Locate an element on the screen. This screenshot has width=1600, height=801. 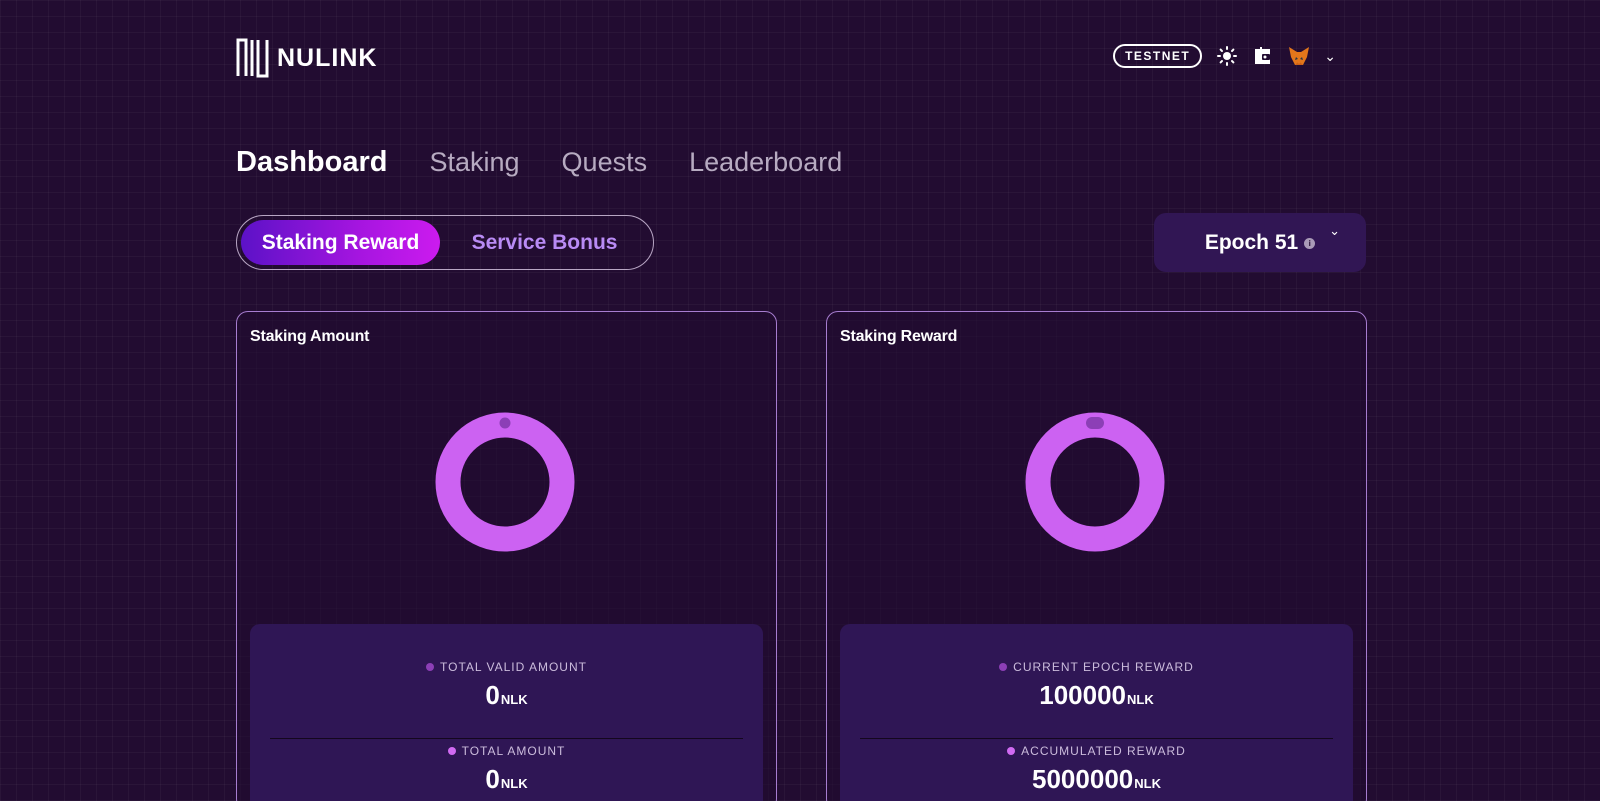
sun-icon is located at coordinates (1227, 56).